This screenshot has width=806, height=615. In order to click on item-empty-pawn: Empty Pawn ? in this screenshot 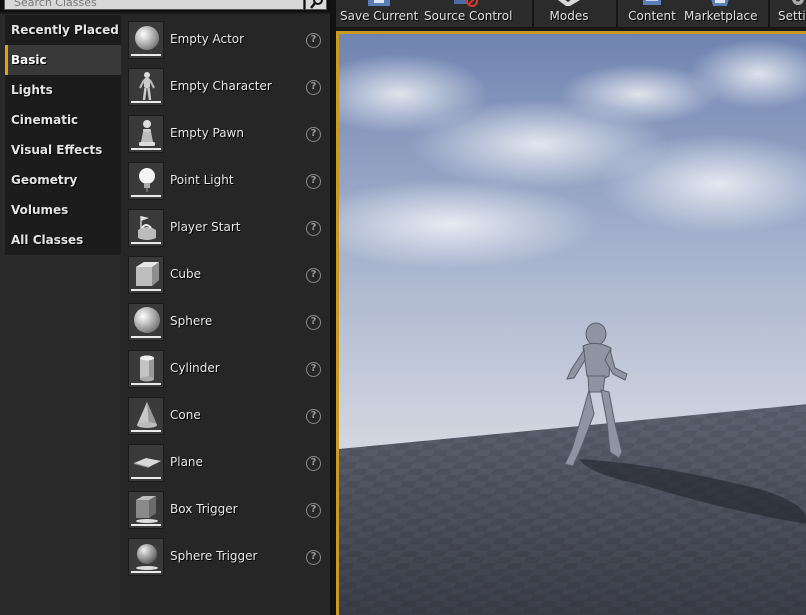, I will do `click(228, 137)`.